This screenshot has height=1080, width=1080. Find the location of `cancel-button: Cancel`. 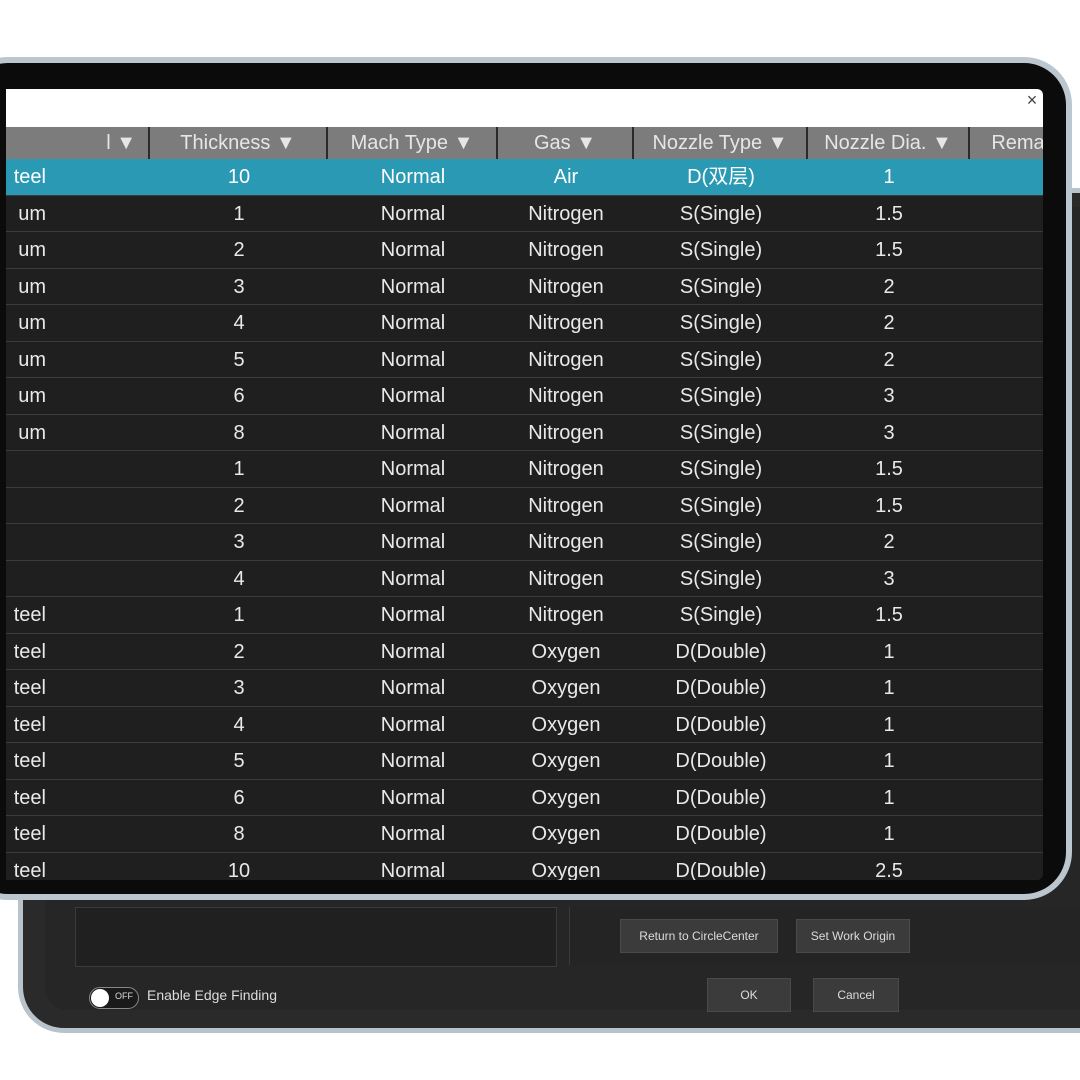

cancel-button: Cancel is located at coordinates (856, 995).